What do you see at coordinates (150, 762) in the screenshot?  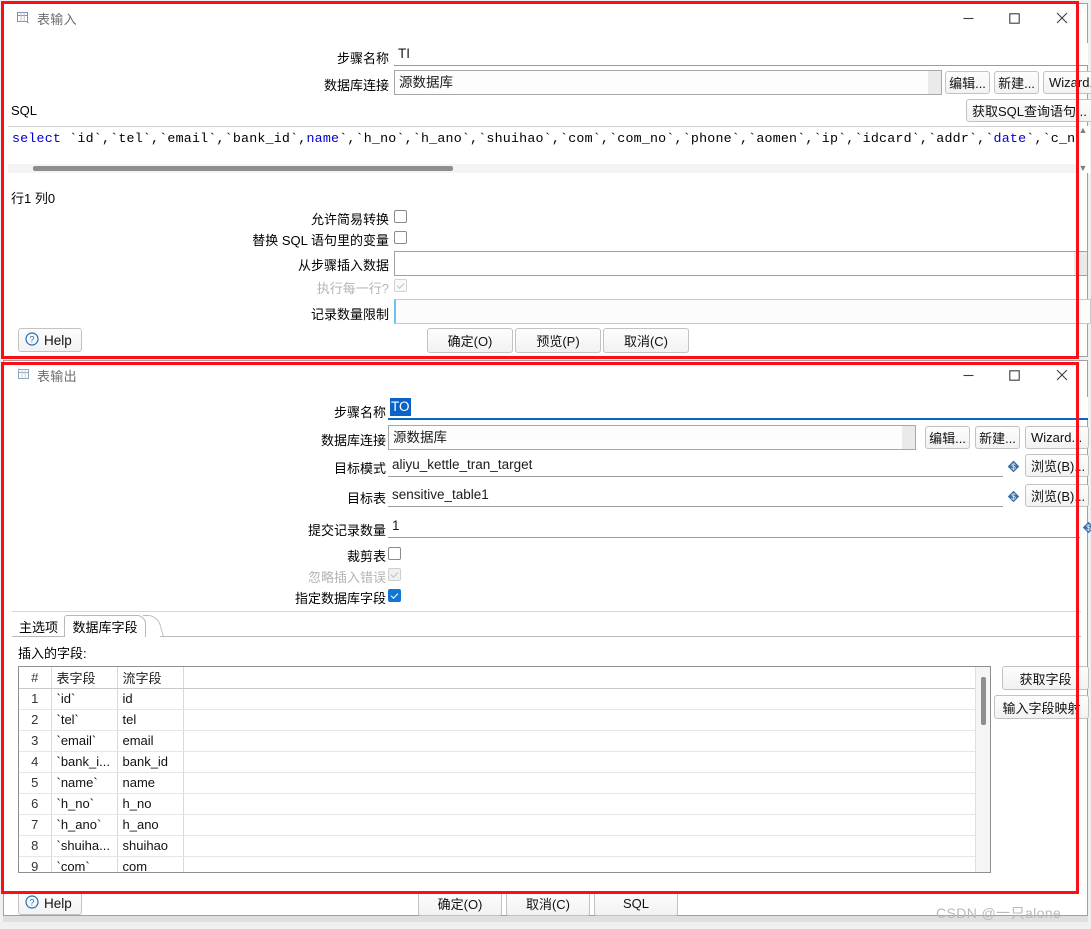 I see `to-fields-table-cell: bank_id` at bounding box center [150, 762].